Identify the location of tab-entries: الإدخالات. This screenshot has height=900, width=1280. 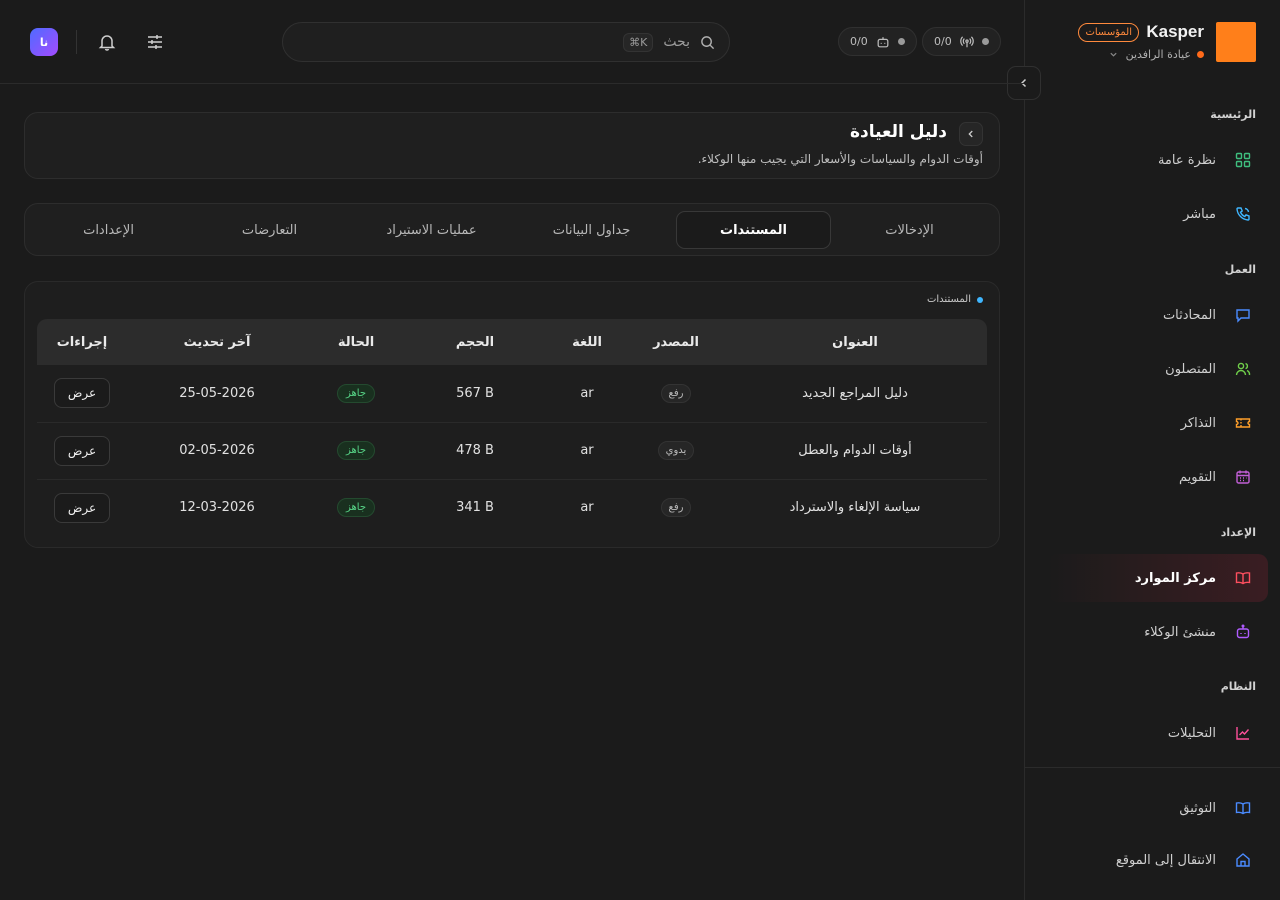
(909, 230).